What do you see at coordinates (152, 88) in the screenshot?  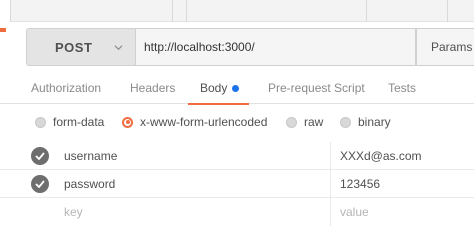 I see `tab-headers: Headers` at bounding box center [152, 88].